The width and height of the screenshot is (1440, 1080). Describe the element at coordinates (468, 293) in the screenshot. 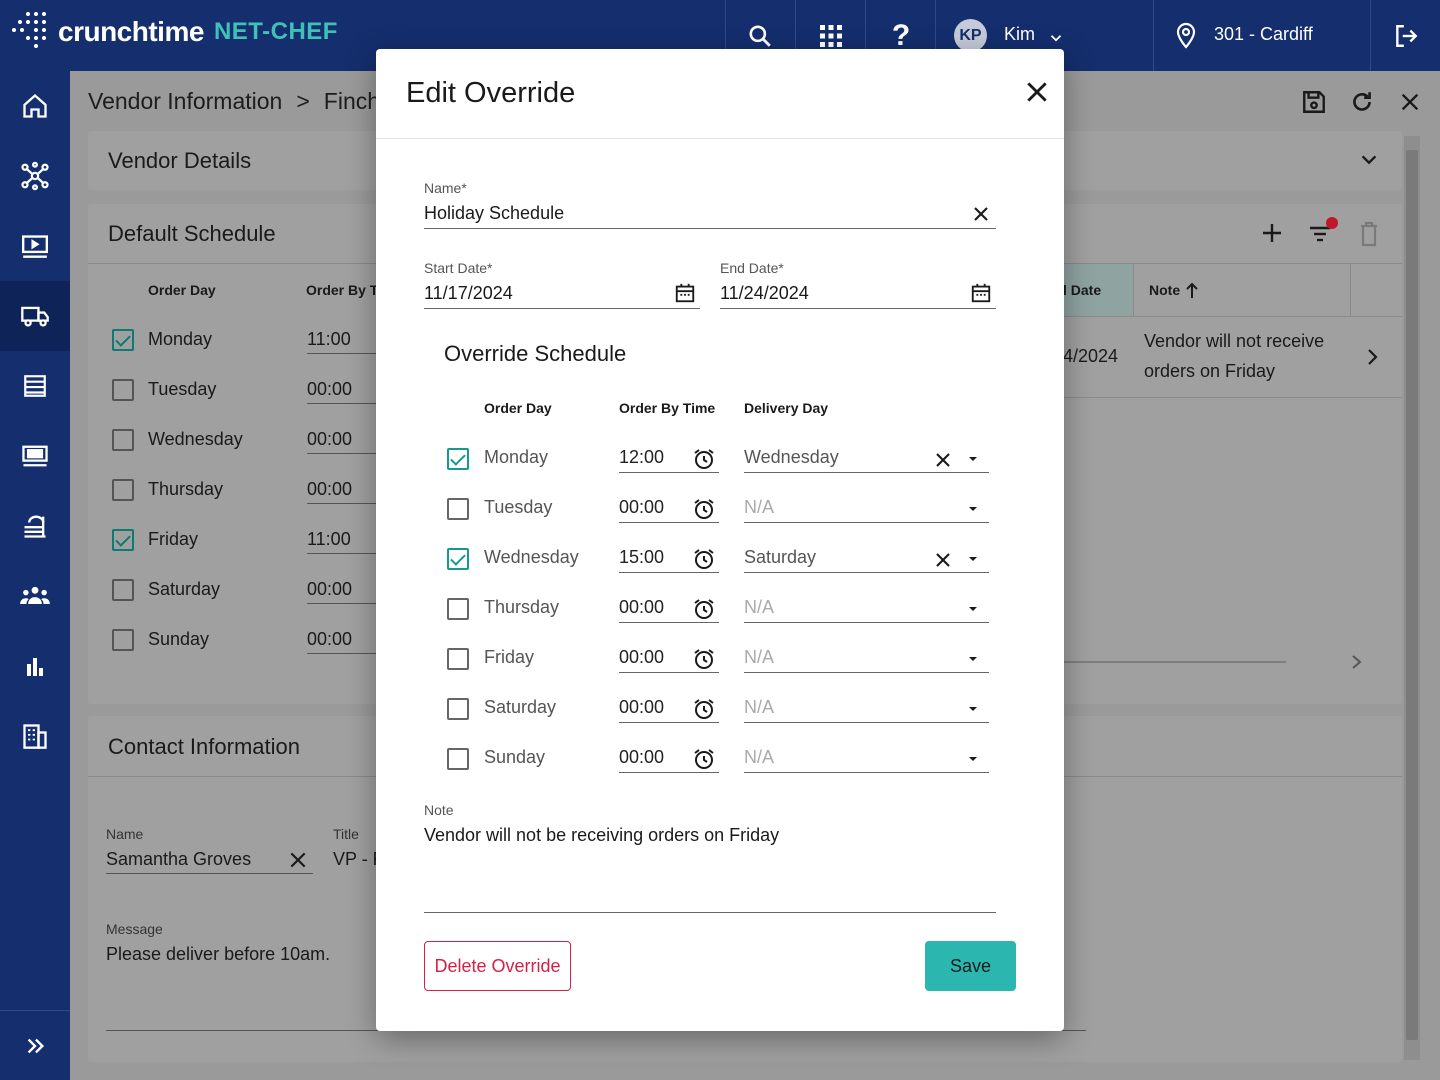

I see `start-date-input: 11/17/2024` at that location.